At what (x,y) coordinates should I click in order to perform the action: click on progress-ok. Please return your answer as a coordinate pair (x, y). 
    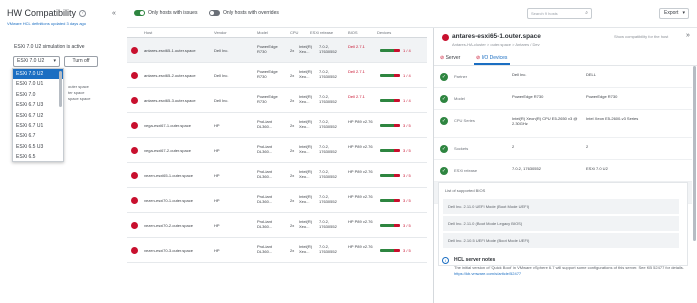
    Looking at the image, I should click on (387, 100).